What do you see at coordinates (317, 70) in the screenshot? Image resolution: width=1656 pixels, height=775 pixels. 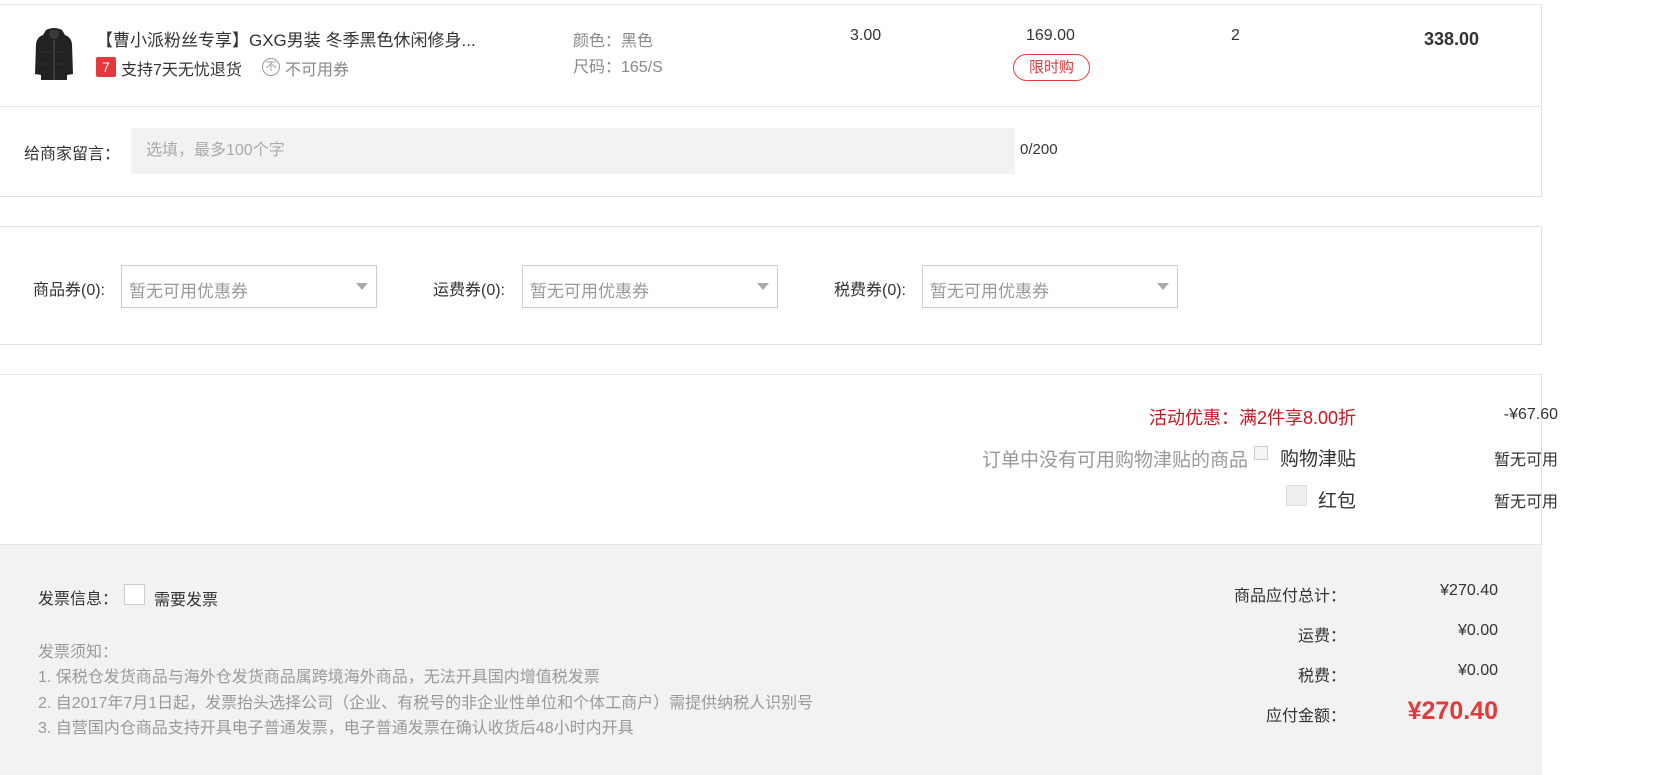 I see `no-coupon-text: 不可用券` at bounding box center [317, 70].